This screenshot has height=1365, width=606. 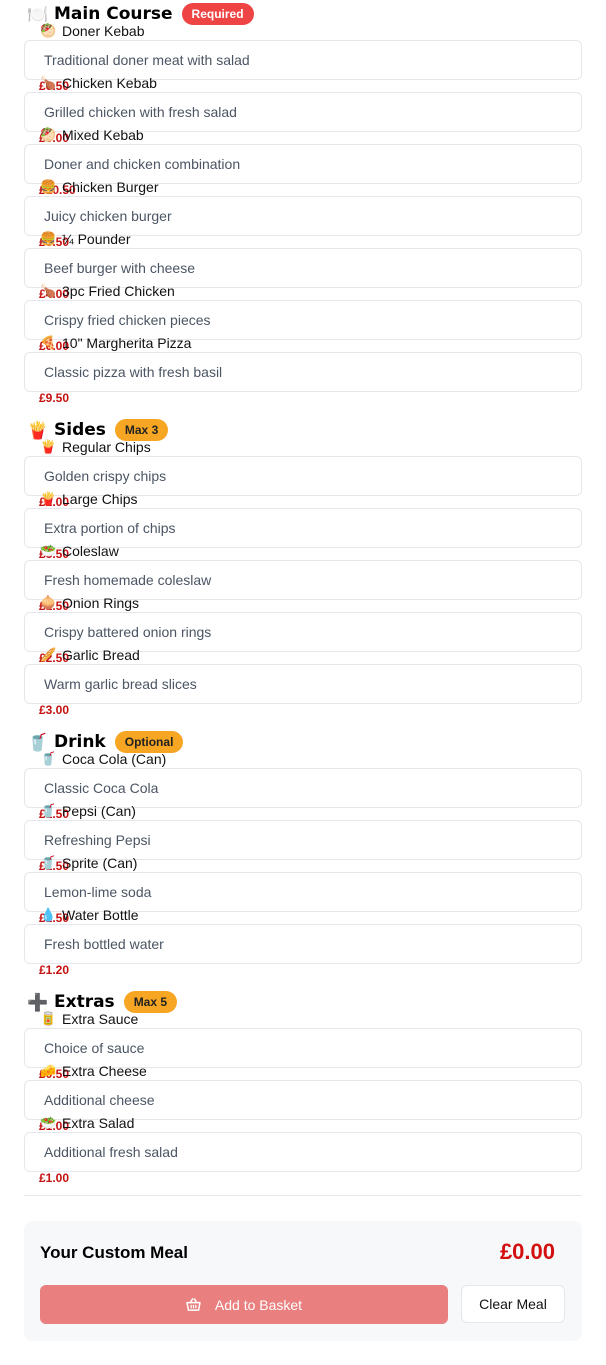 I want to click on menu-item-name: Extra Cheese, so click(x=104, y=1071).